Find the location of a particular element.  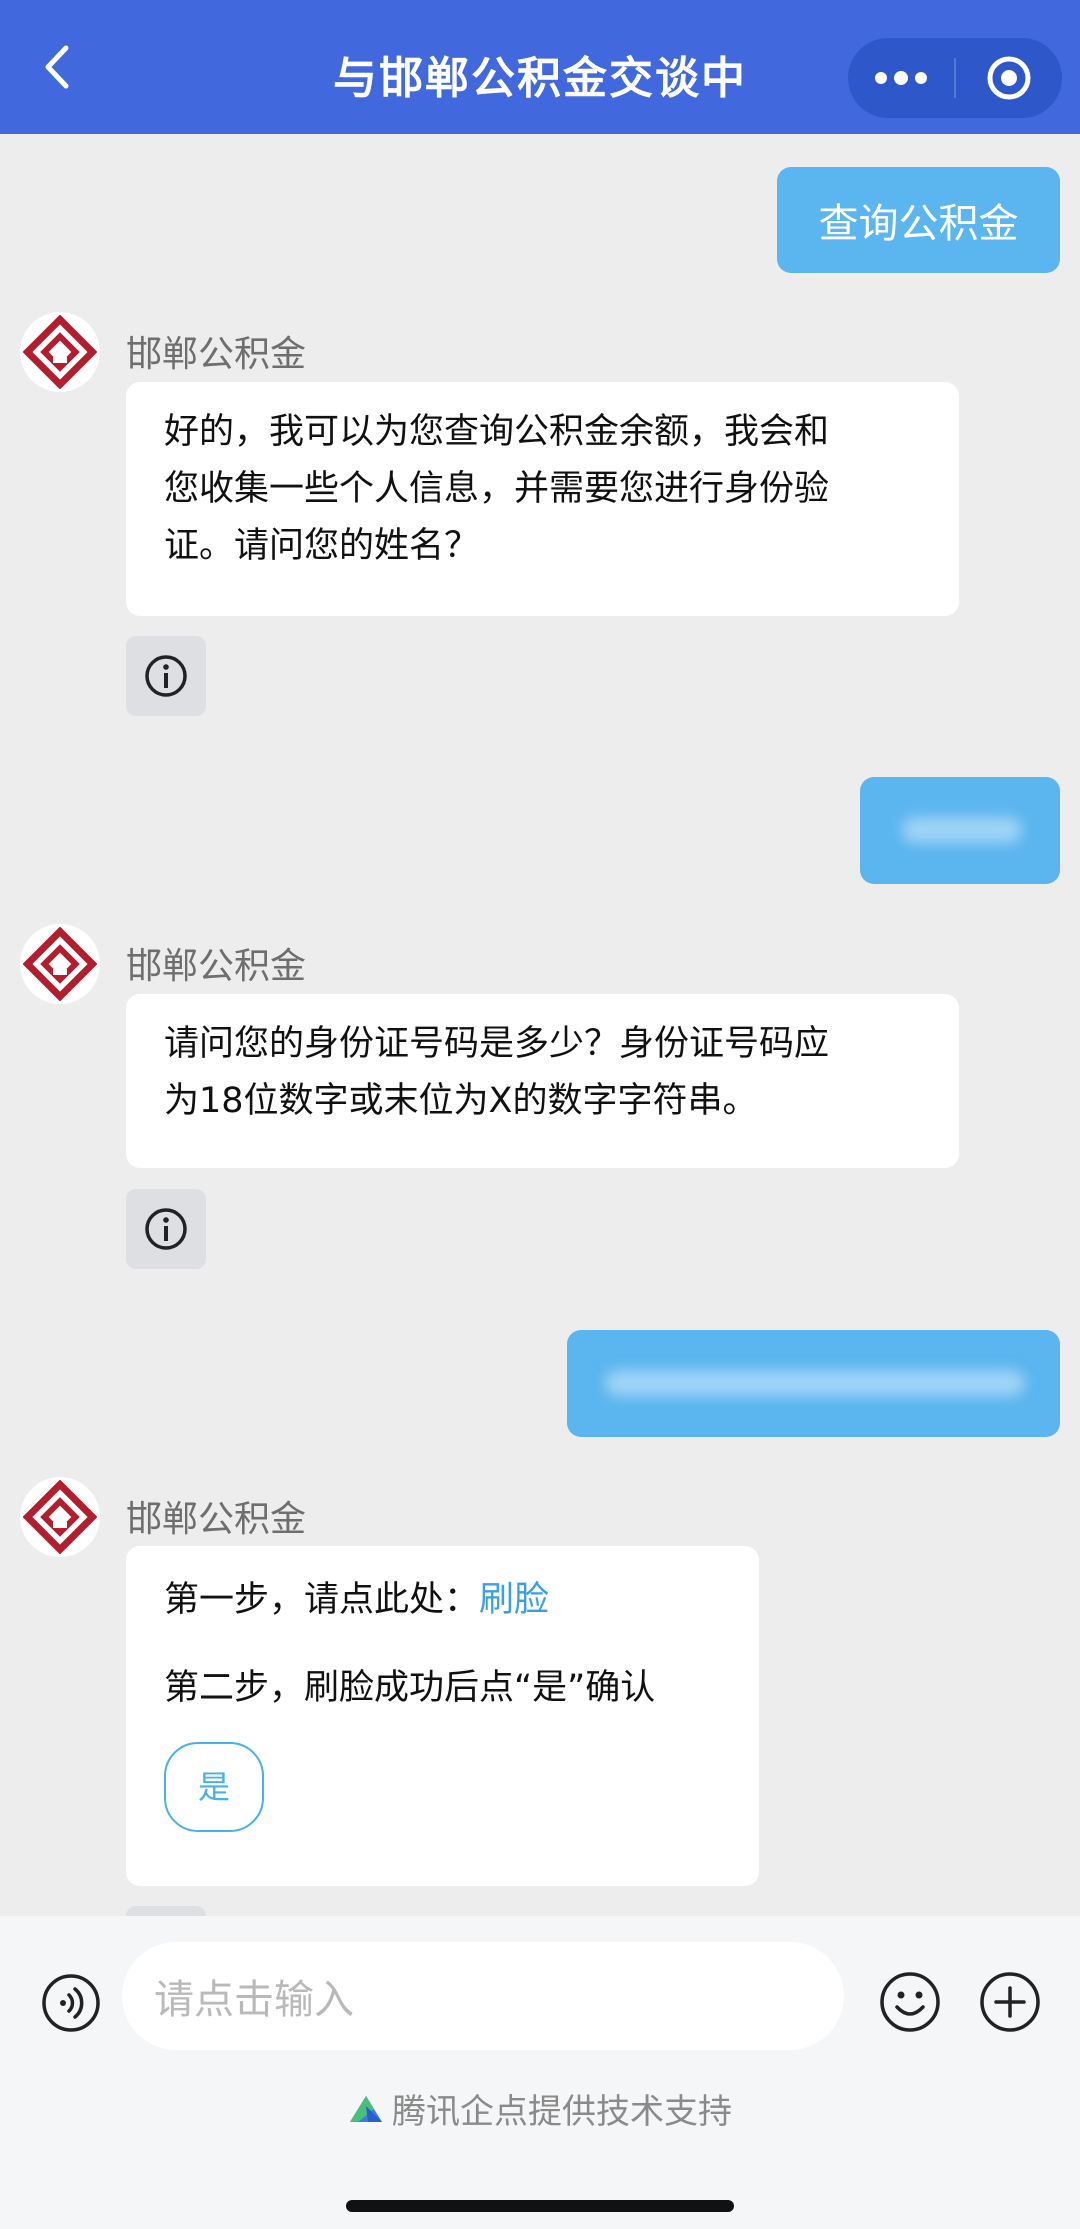

message-line: 为18位数字或末位为X的数字字符串。 is located at coordinates (461, 1101).